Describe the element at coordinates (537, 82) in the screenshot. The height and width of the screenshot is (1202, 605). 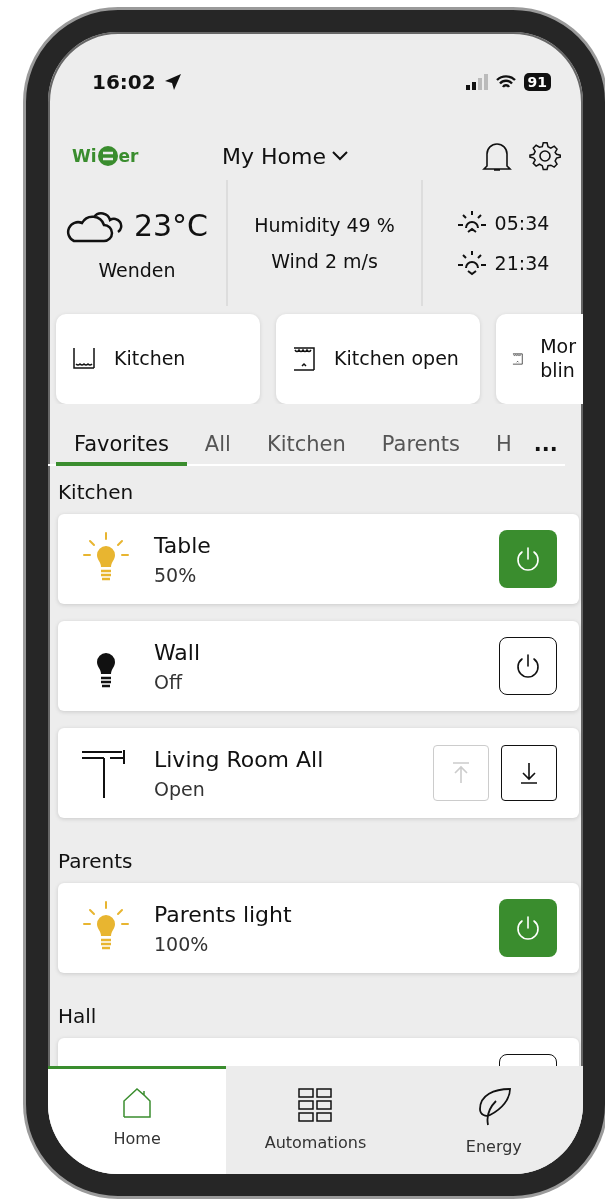
I see `battery-indicator: 91` at that location.